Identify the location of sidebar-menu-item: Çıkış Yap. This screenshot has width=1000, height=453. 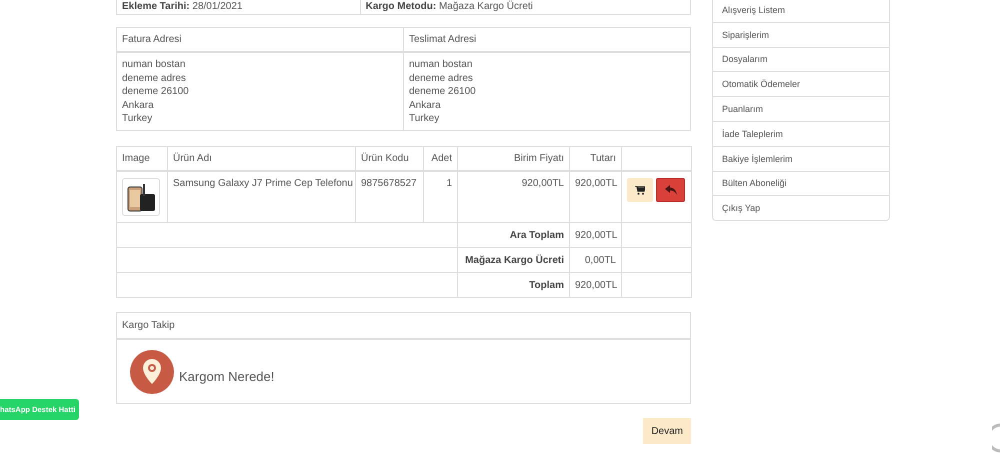
(801, 207).